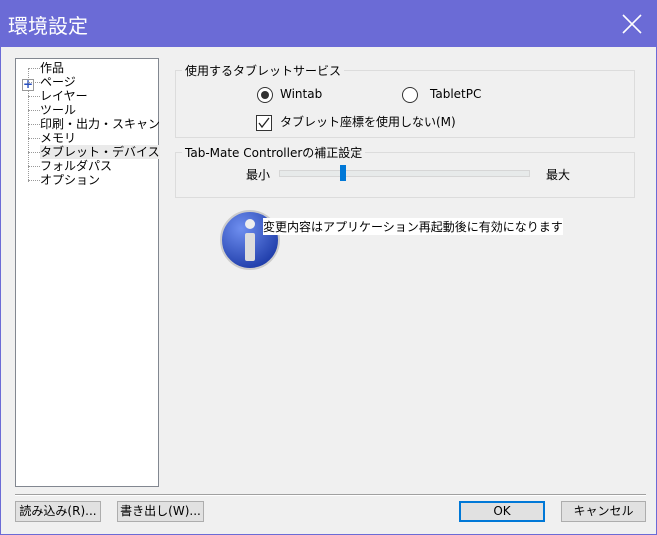 The height and width of the screenshot is (535, 657). Describe the element at coordinates (58, 82) in the screenshot. I see `tree-item: ページ` at that location.